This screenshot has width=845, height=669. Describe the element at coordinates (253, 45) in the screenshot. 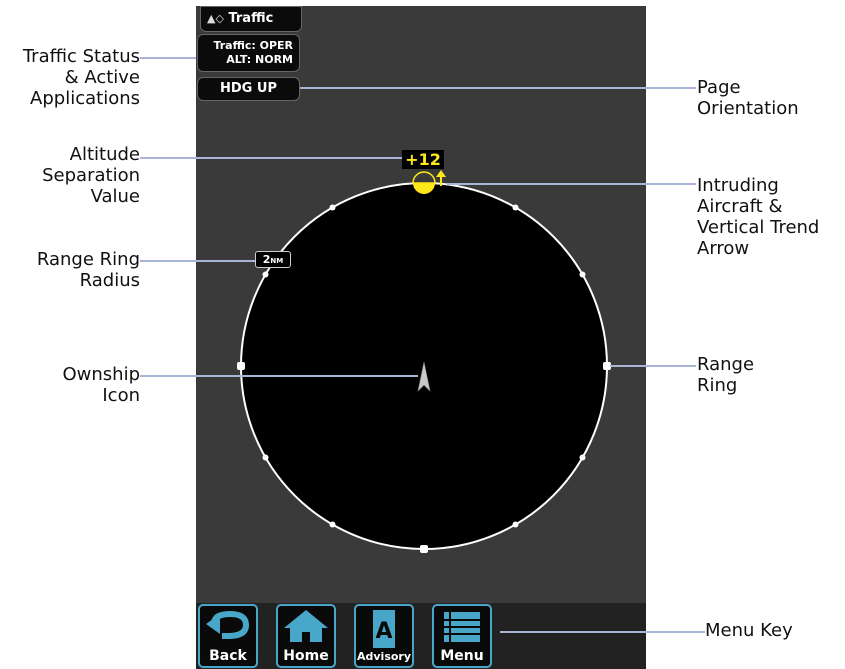

I see `traffic-status-text: Traffic: OPER` at that location.